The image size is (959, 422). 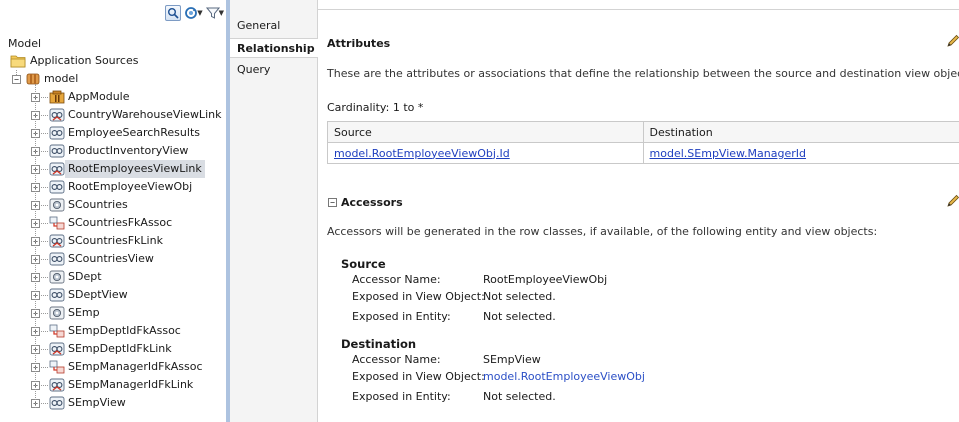 I want to click on destination-exposed-entity-value: Not selected., so click(x=519, y=396).